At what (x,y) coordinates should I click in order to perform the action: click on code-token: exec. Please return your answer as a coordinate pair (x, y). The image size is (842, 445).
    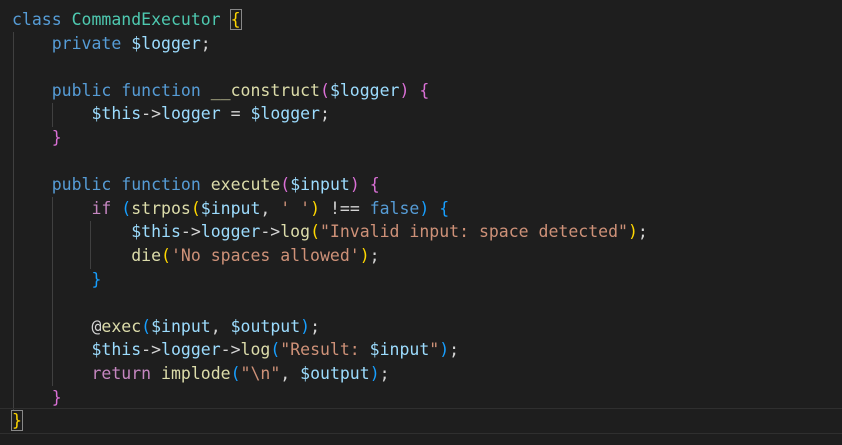
    Looking at the image, I should click on (121, 326).